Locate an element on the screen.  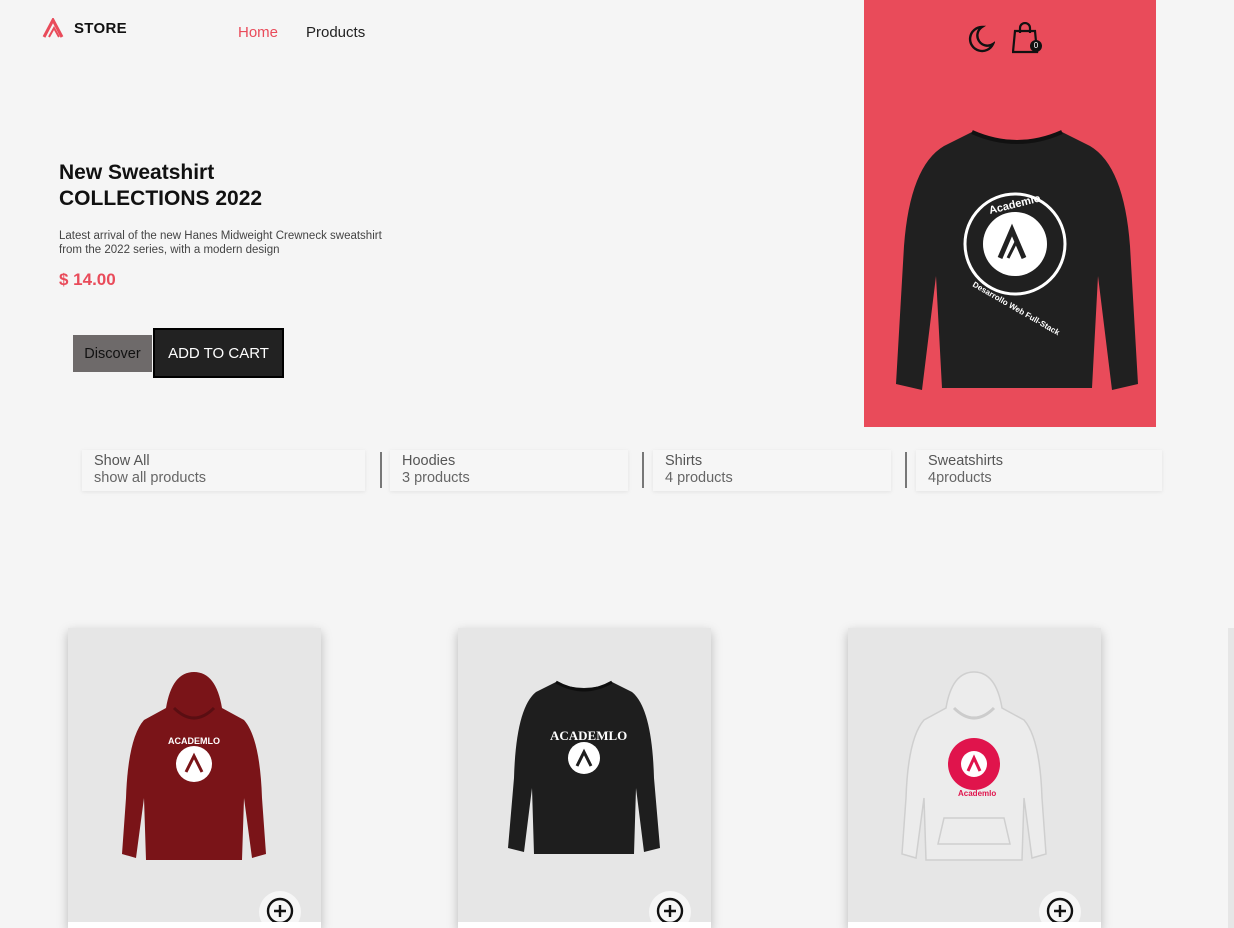
maroon-hoodie-image: ACADEMLO is located at coordinates (194, 766).